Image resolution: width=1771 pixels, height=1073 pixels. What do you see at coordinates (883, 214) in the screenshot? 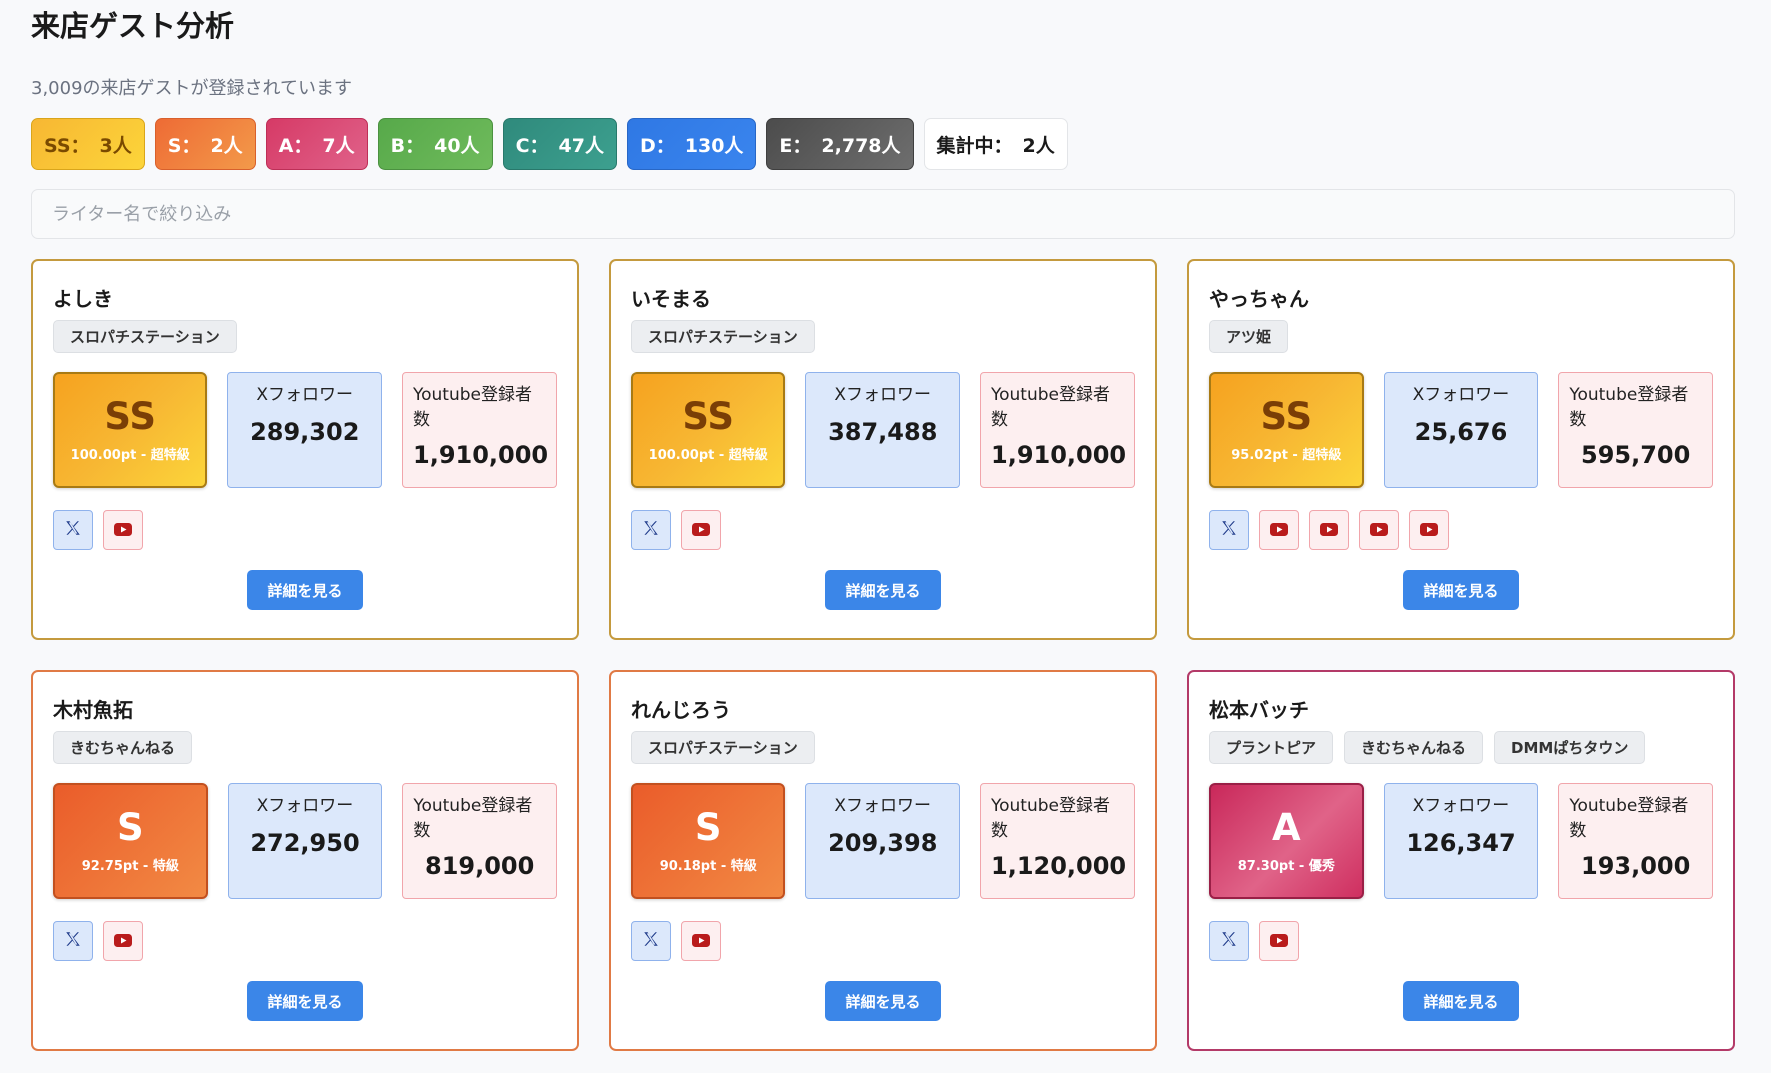
I see `writer-search-input` at bounding box center [883, 214].